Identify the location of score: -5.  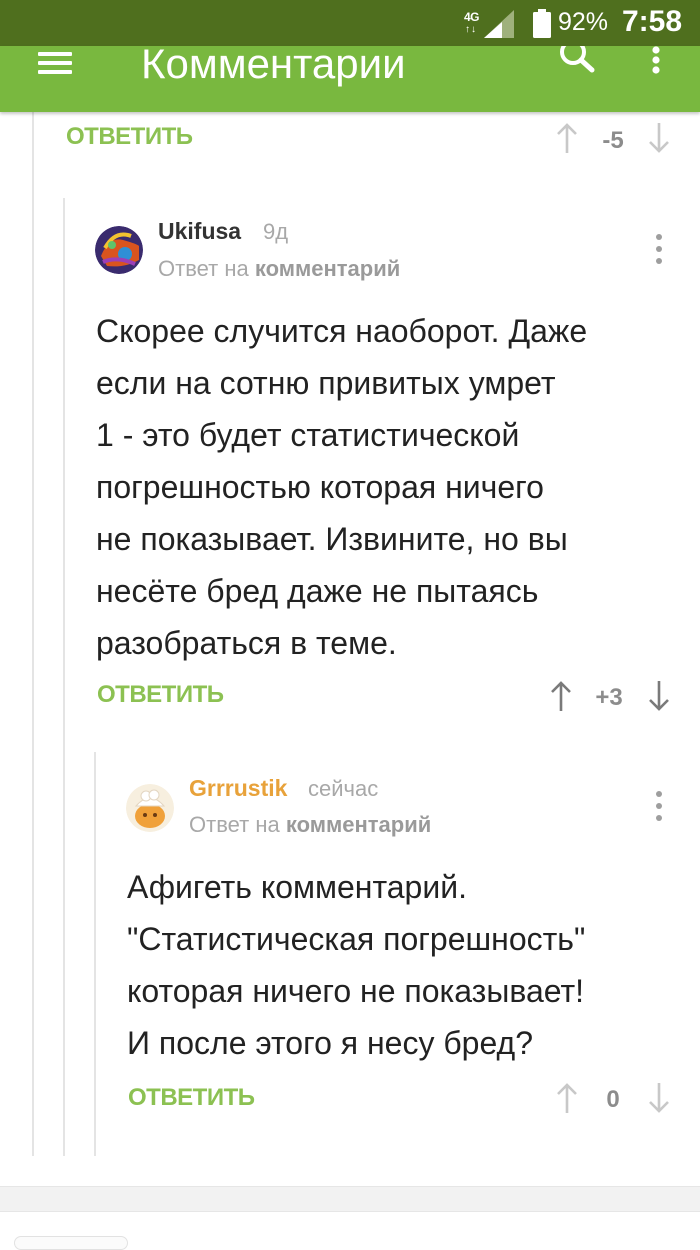
(613, 140).